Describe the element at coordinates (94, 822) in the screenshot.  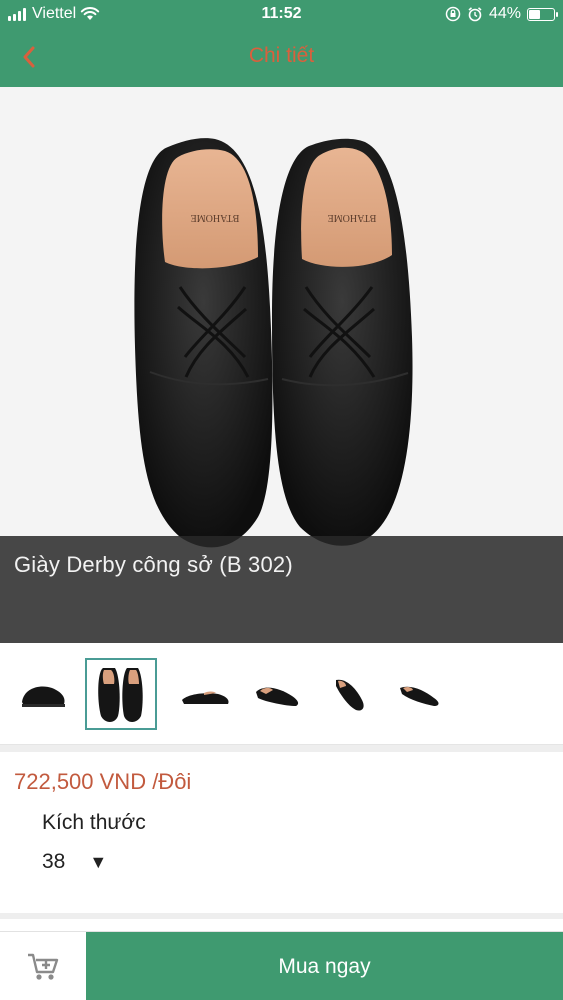
I see `size-label: Kích thước` at that location.